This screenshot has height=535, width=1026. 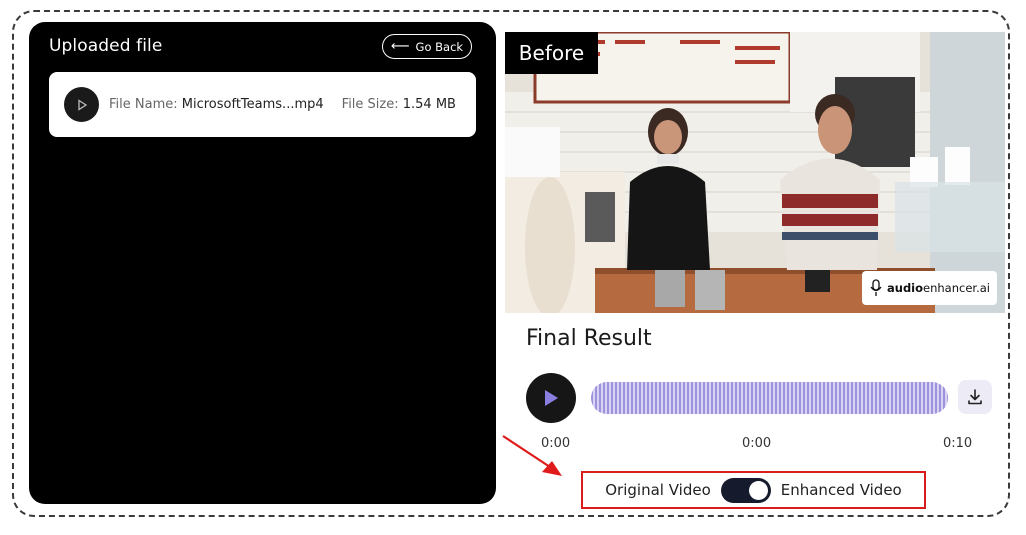 What do you see at coordinates (956, 288) in the screenshot?
I see `watermark-rest: enhancer.ai` at bounding box center [956, 288].